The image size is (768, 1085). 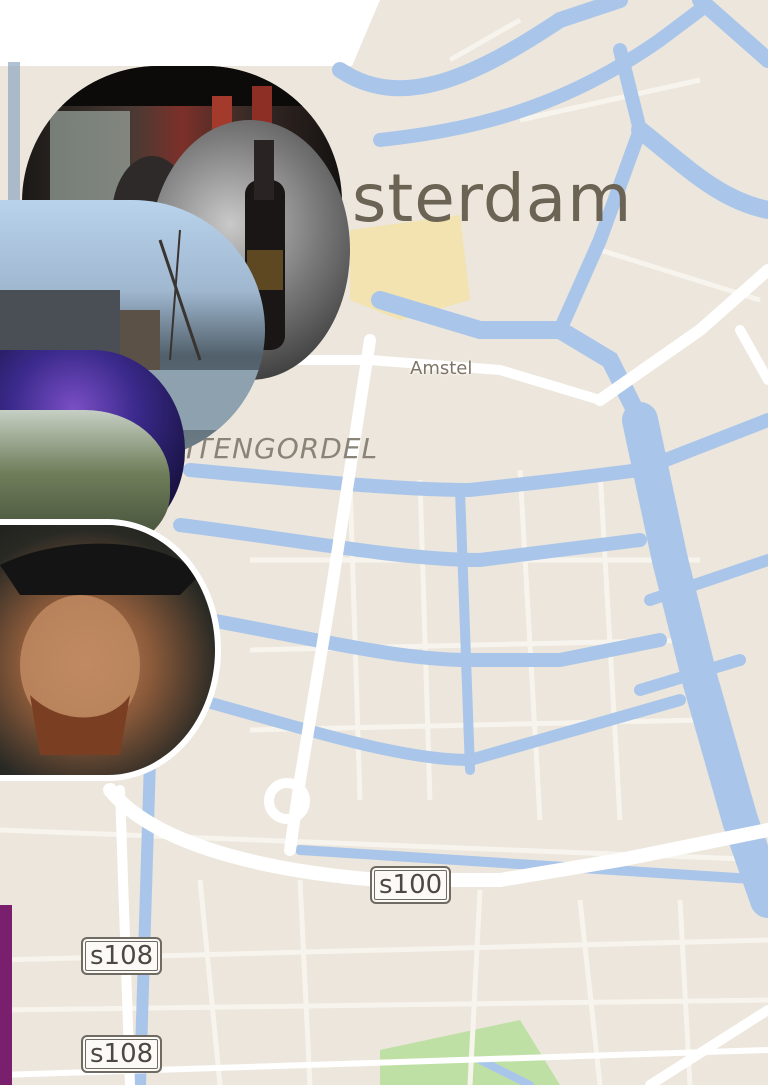 I want to click on photo-portrait-painting, so click(x=107, y=650).